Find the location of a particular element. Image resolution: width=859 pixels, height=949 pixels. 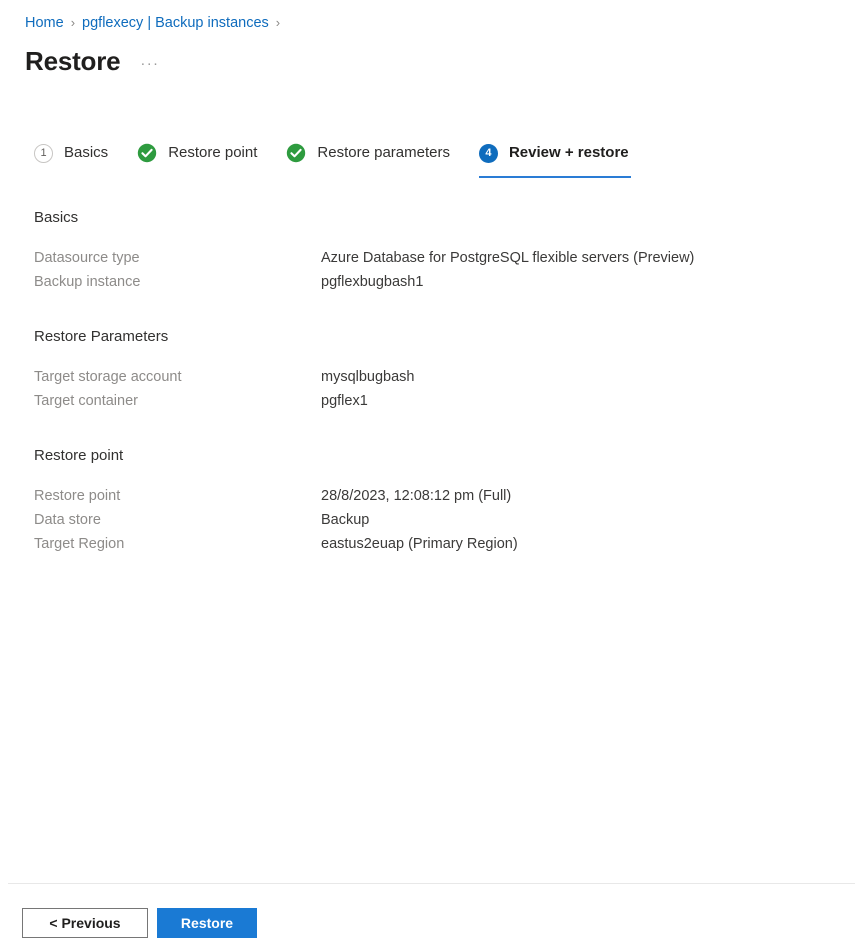

section-basics-title: Basics is located at coordinates (56, 217).